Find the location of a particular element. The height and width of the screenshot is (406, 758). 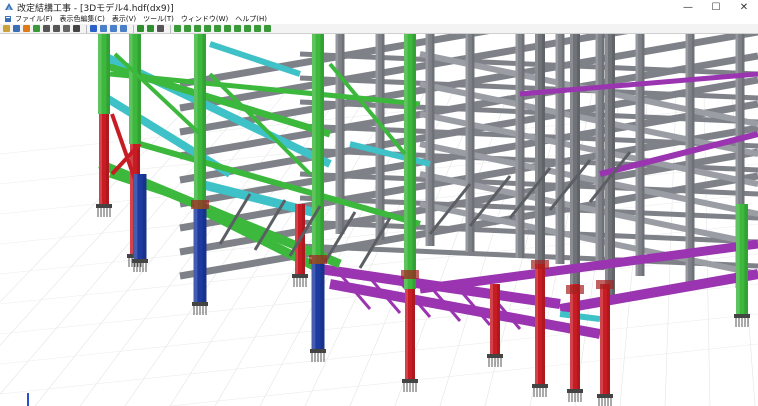

next-icon is located at coordinates (150, 28).